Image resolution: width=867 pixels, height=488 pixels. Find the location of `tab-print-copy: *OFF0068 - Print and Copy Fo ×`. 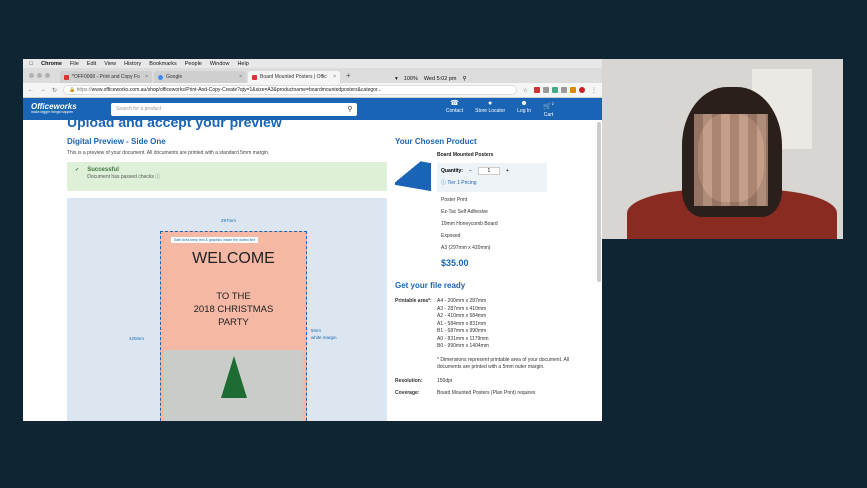

tab-print-copy: *OFF0068 - Print and Copy Fo × is located at coordinates (106, 77).